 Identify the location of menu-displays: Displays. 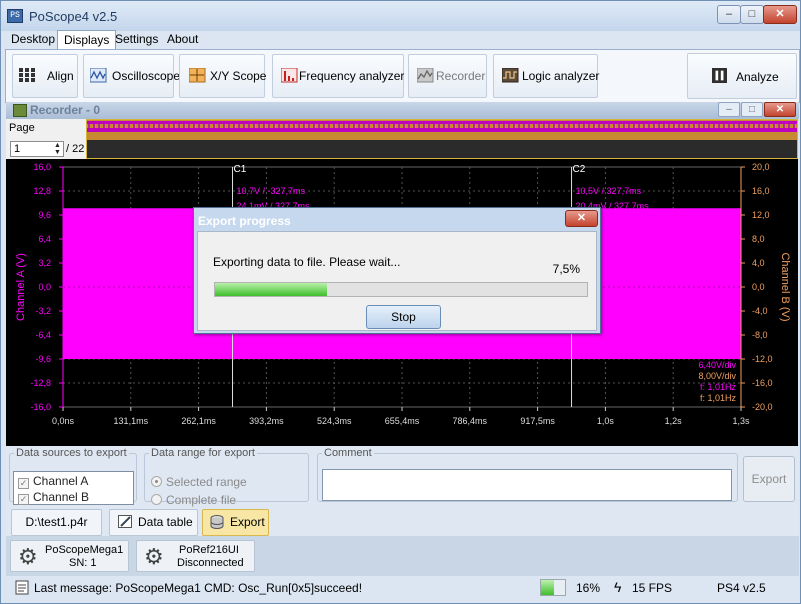
(87, 40).